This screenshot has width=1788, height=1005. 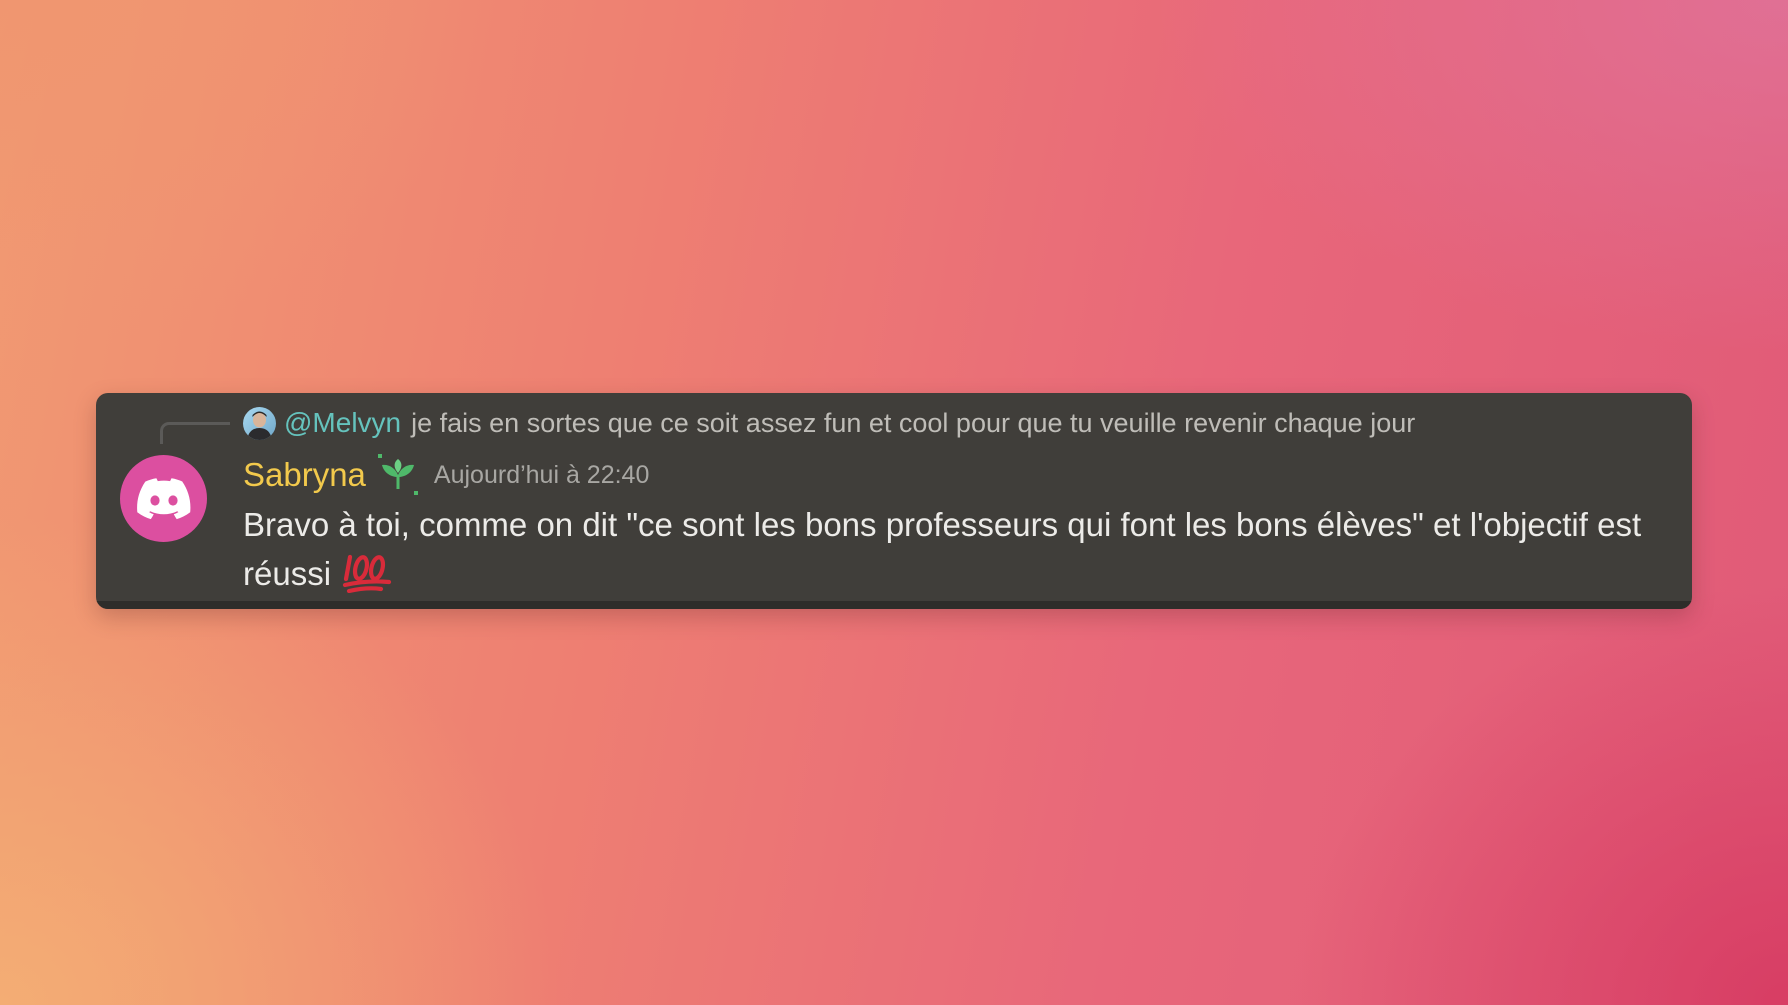 What do you see at coordinates (398, 475) in the screenshot?
I see `sprout-icon` at bounding box center [398, 475].